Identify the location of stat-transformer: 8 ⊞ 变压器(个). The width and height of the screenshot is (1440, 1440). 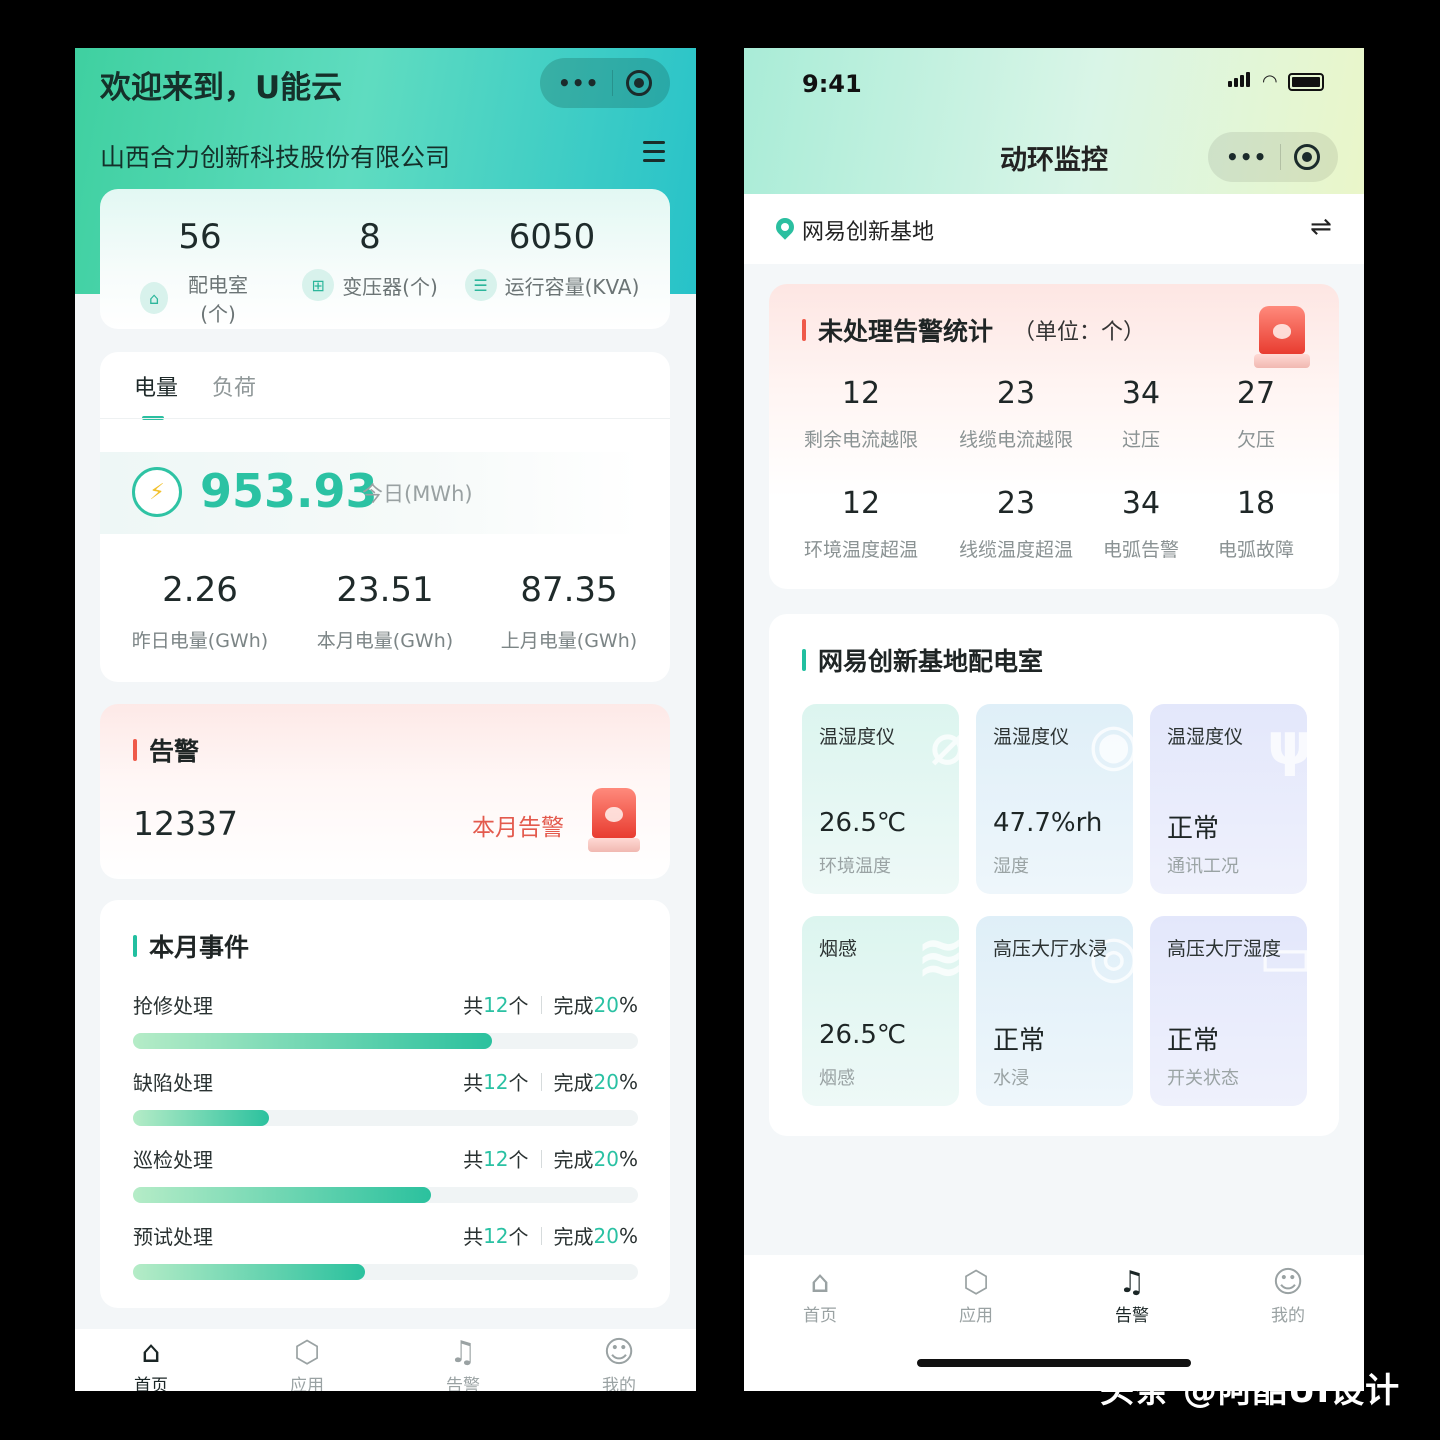
(370, 259).